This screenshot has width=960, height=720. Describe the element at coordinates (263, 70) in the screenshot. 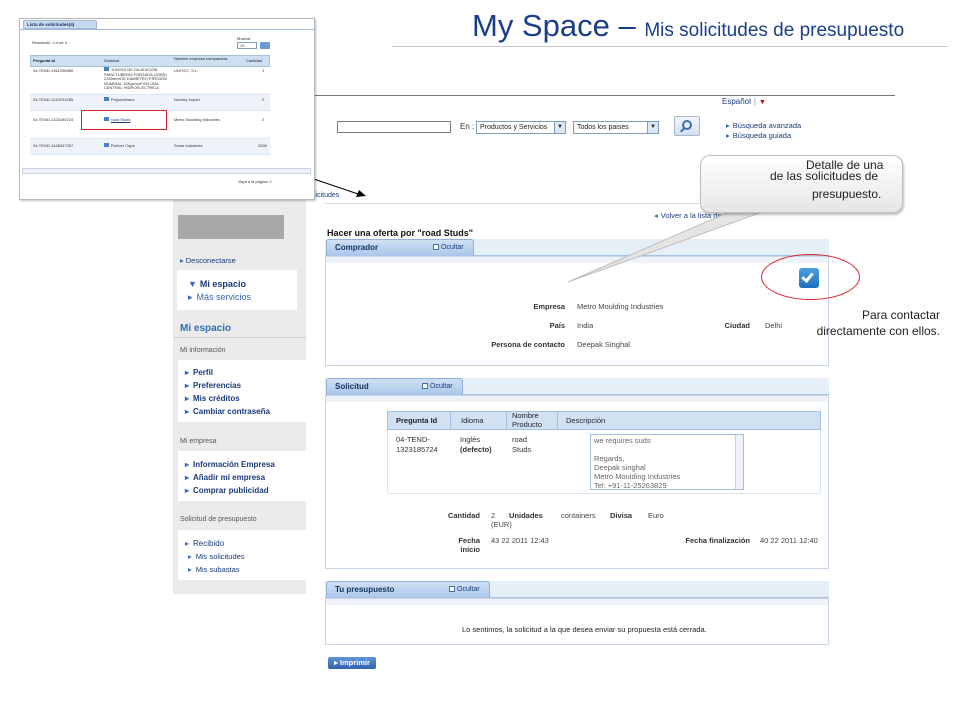

I see `inset-cell-cantidad: 1` at that location.